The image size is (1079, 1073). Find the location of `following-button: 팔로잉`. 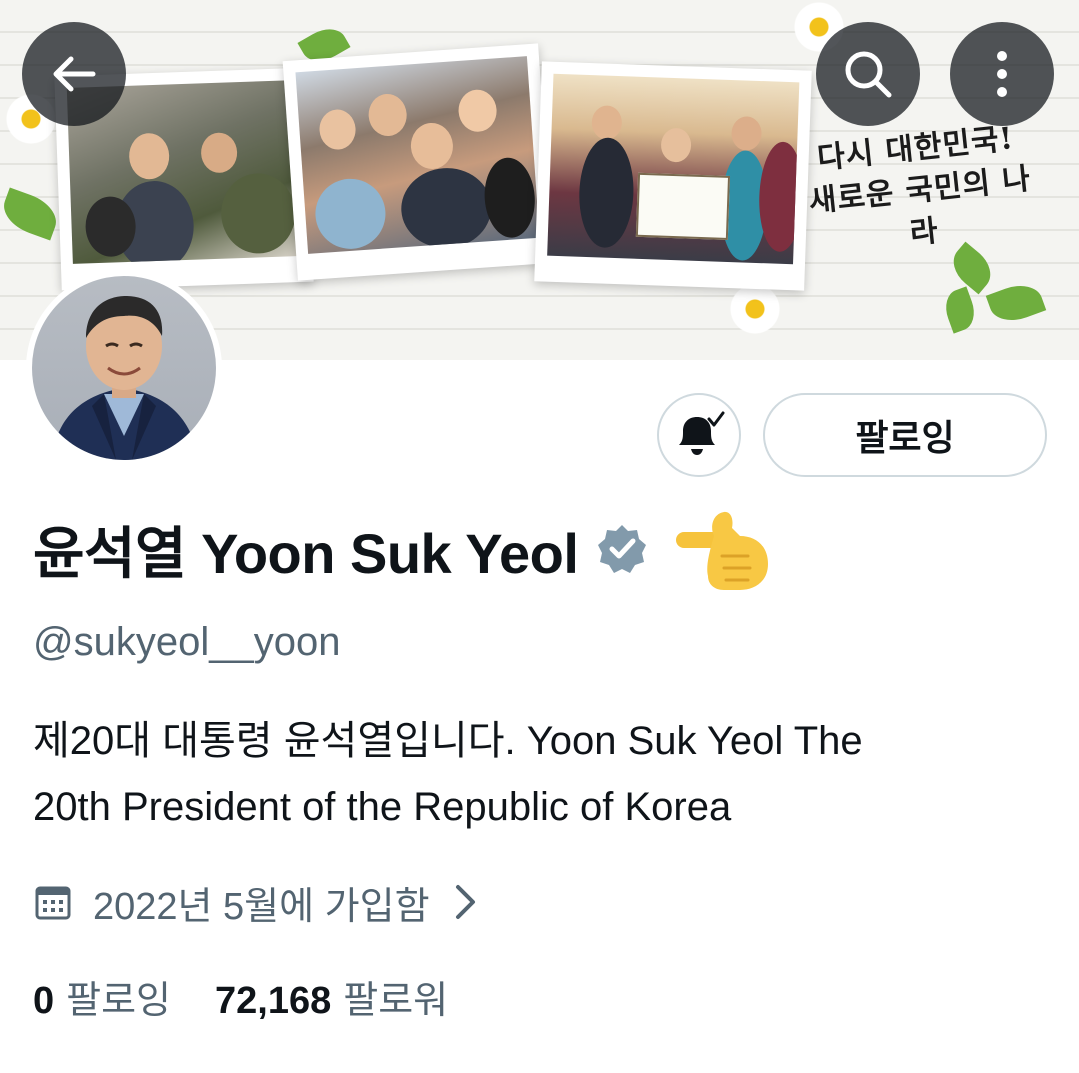

following-button: 팔로잉 is located at coordinates (905, 435).